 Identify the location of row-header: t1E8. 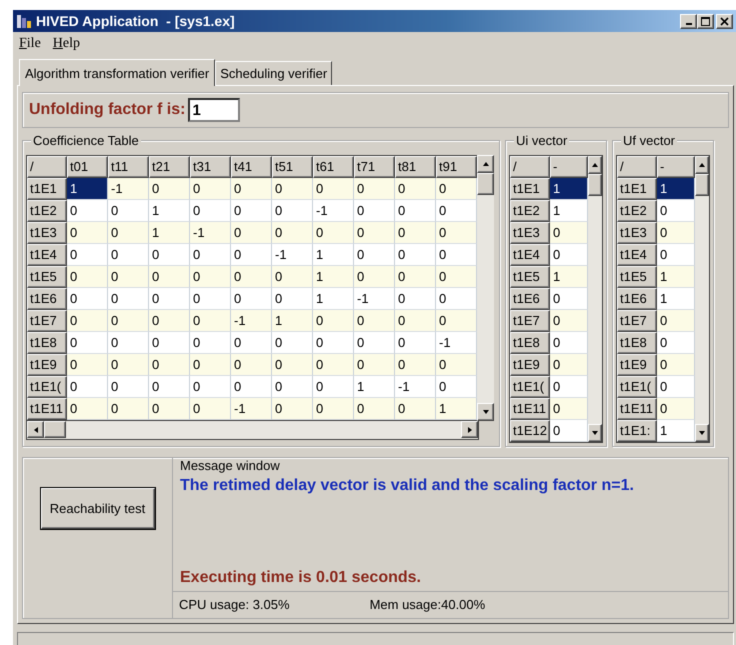
(47, 343).